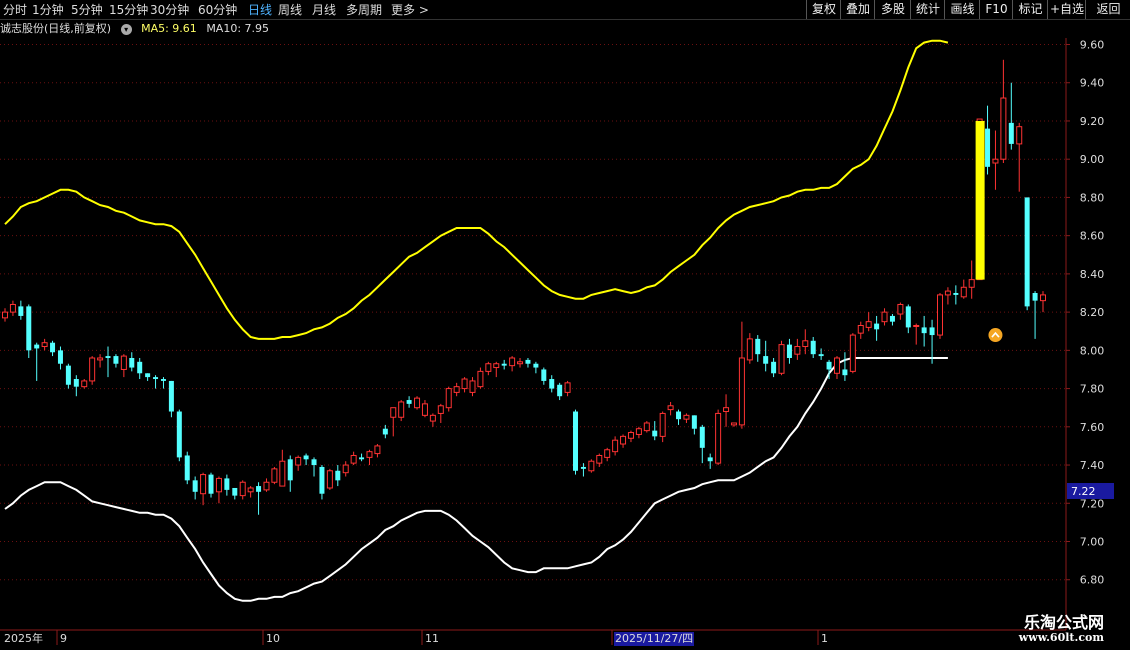 The image size is (1130, 650). Describe the element at coordinates (962, 9) in the screenshot. I see `toolbar-button-4: 画线` at that location.